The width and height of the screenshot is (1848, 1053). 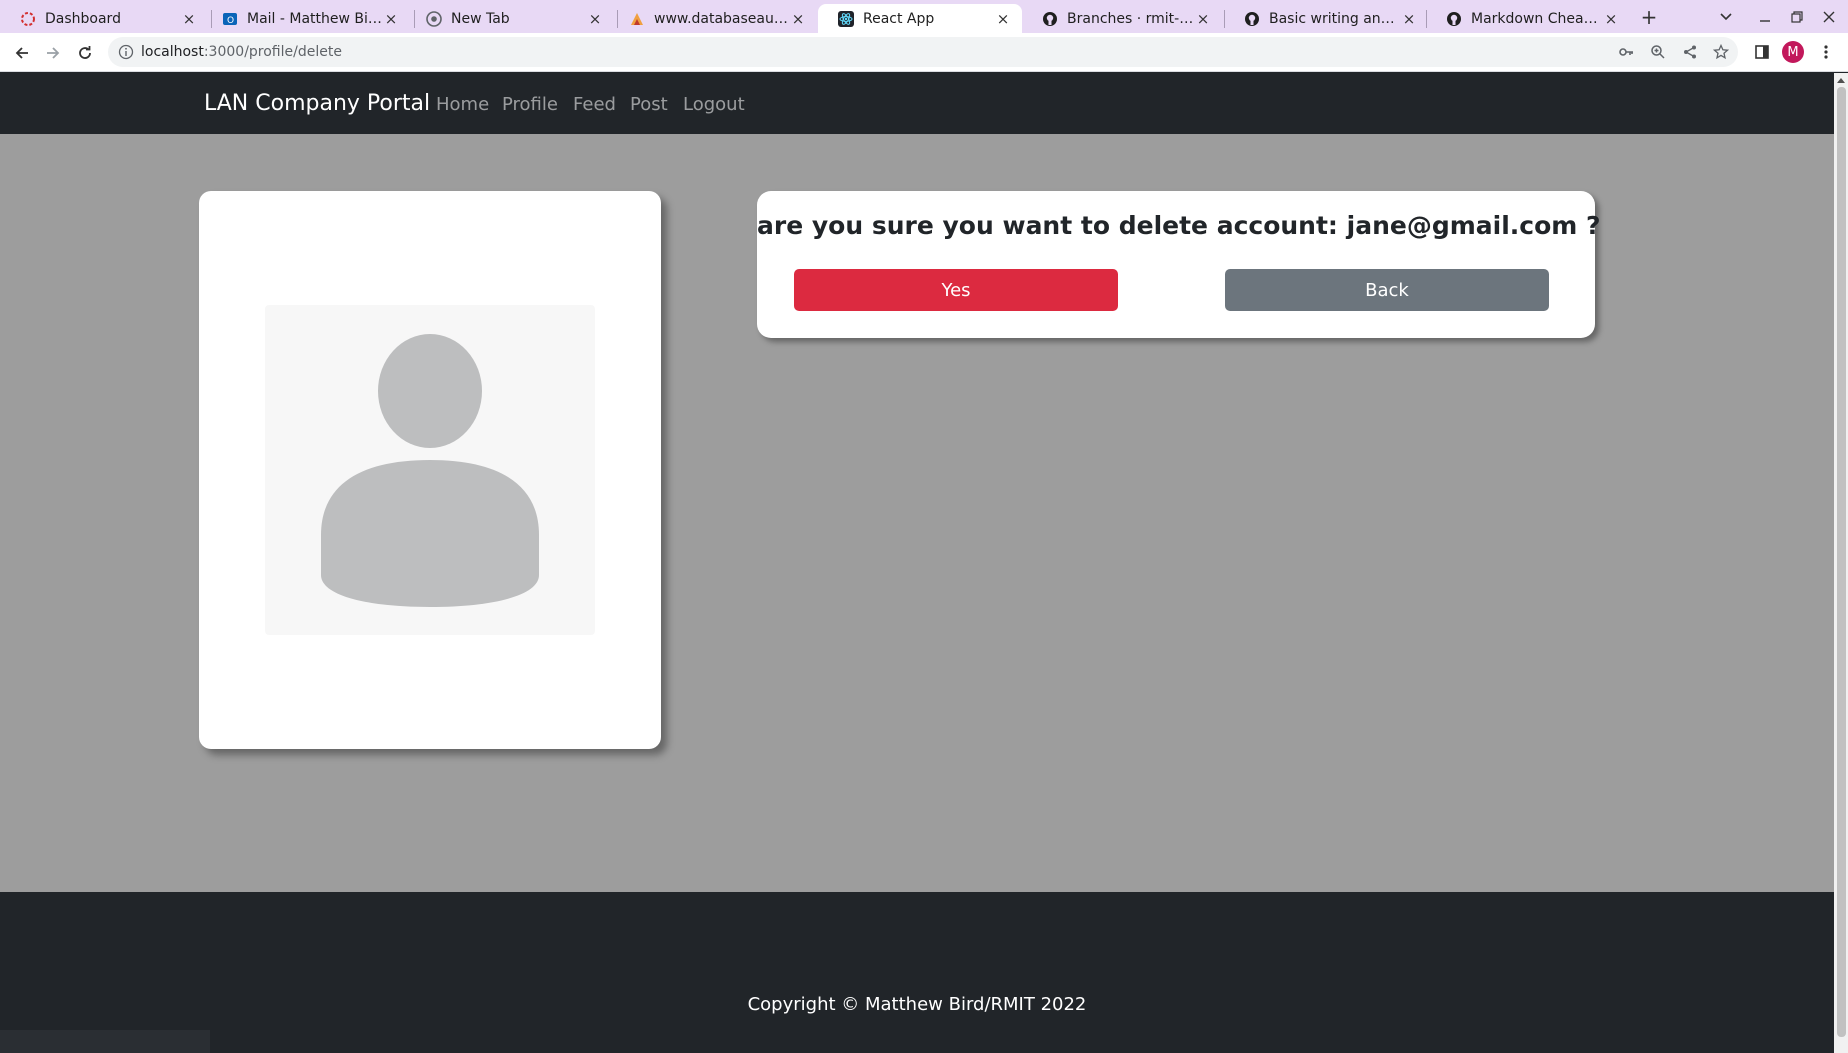 I want to click on browser-tab: New Tab ×, so click(x=510, y=18).